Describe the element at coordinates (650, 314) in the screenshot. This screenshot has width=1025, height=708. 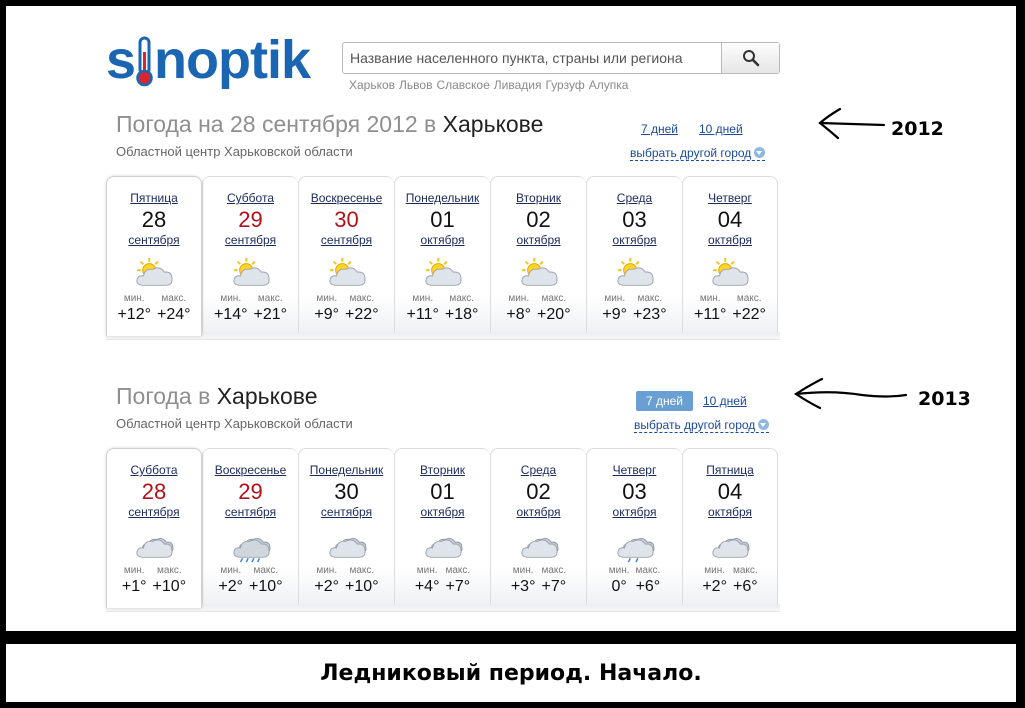
I see `max-temp: +23°` at that location.